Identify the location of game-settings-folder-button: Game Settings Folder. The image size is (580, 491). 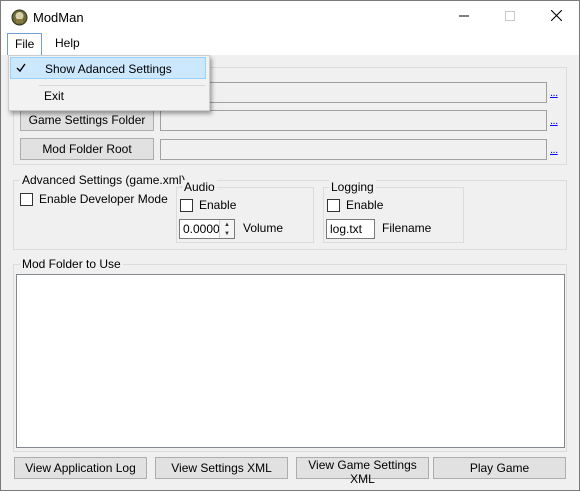
(87, 120).